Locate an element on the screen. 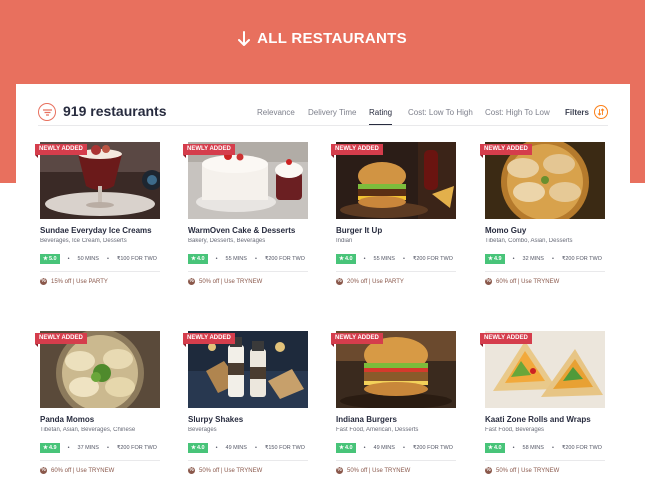 The height and width of the screenshot is (484, 645). hero-heading: ALL RESTAURANTS is located at coordinates (322, 38).